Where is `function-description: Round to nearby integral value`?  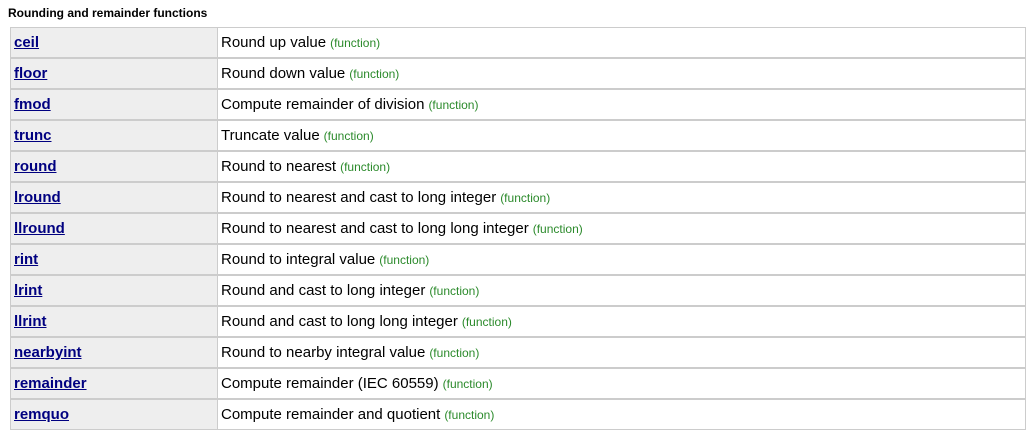 function-description: Round to nearby integral value is located at coordinates (323, 352).